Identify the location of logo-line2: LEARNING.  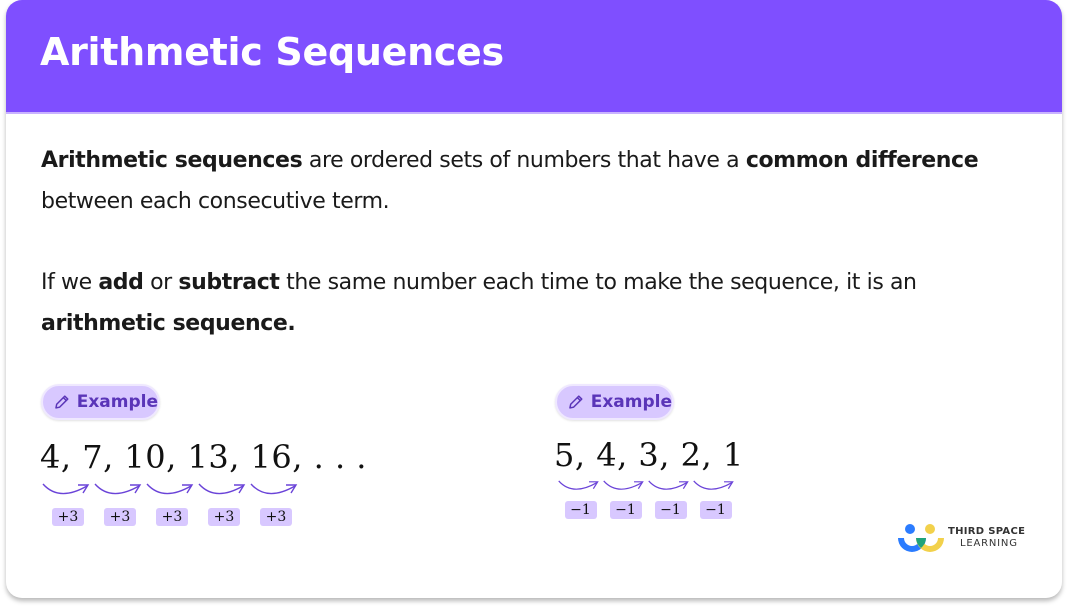
(989, 543).